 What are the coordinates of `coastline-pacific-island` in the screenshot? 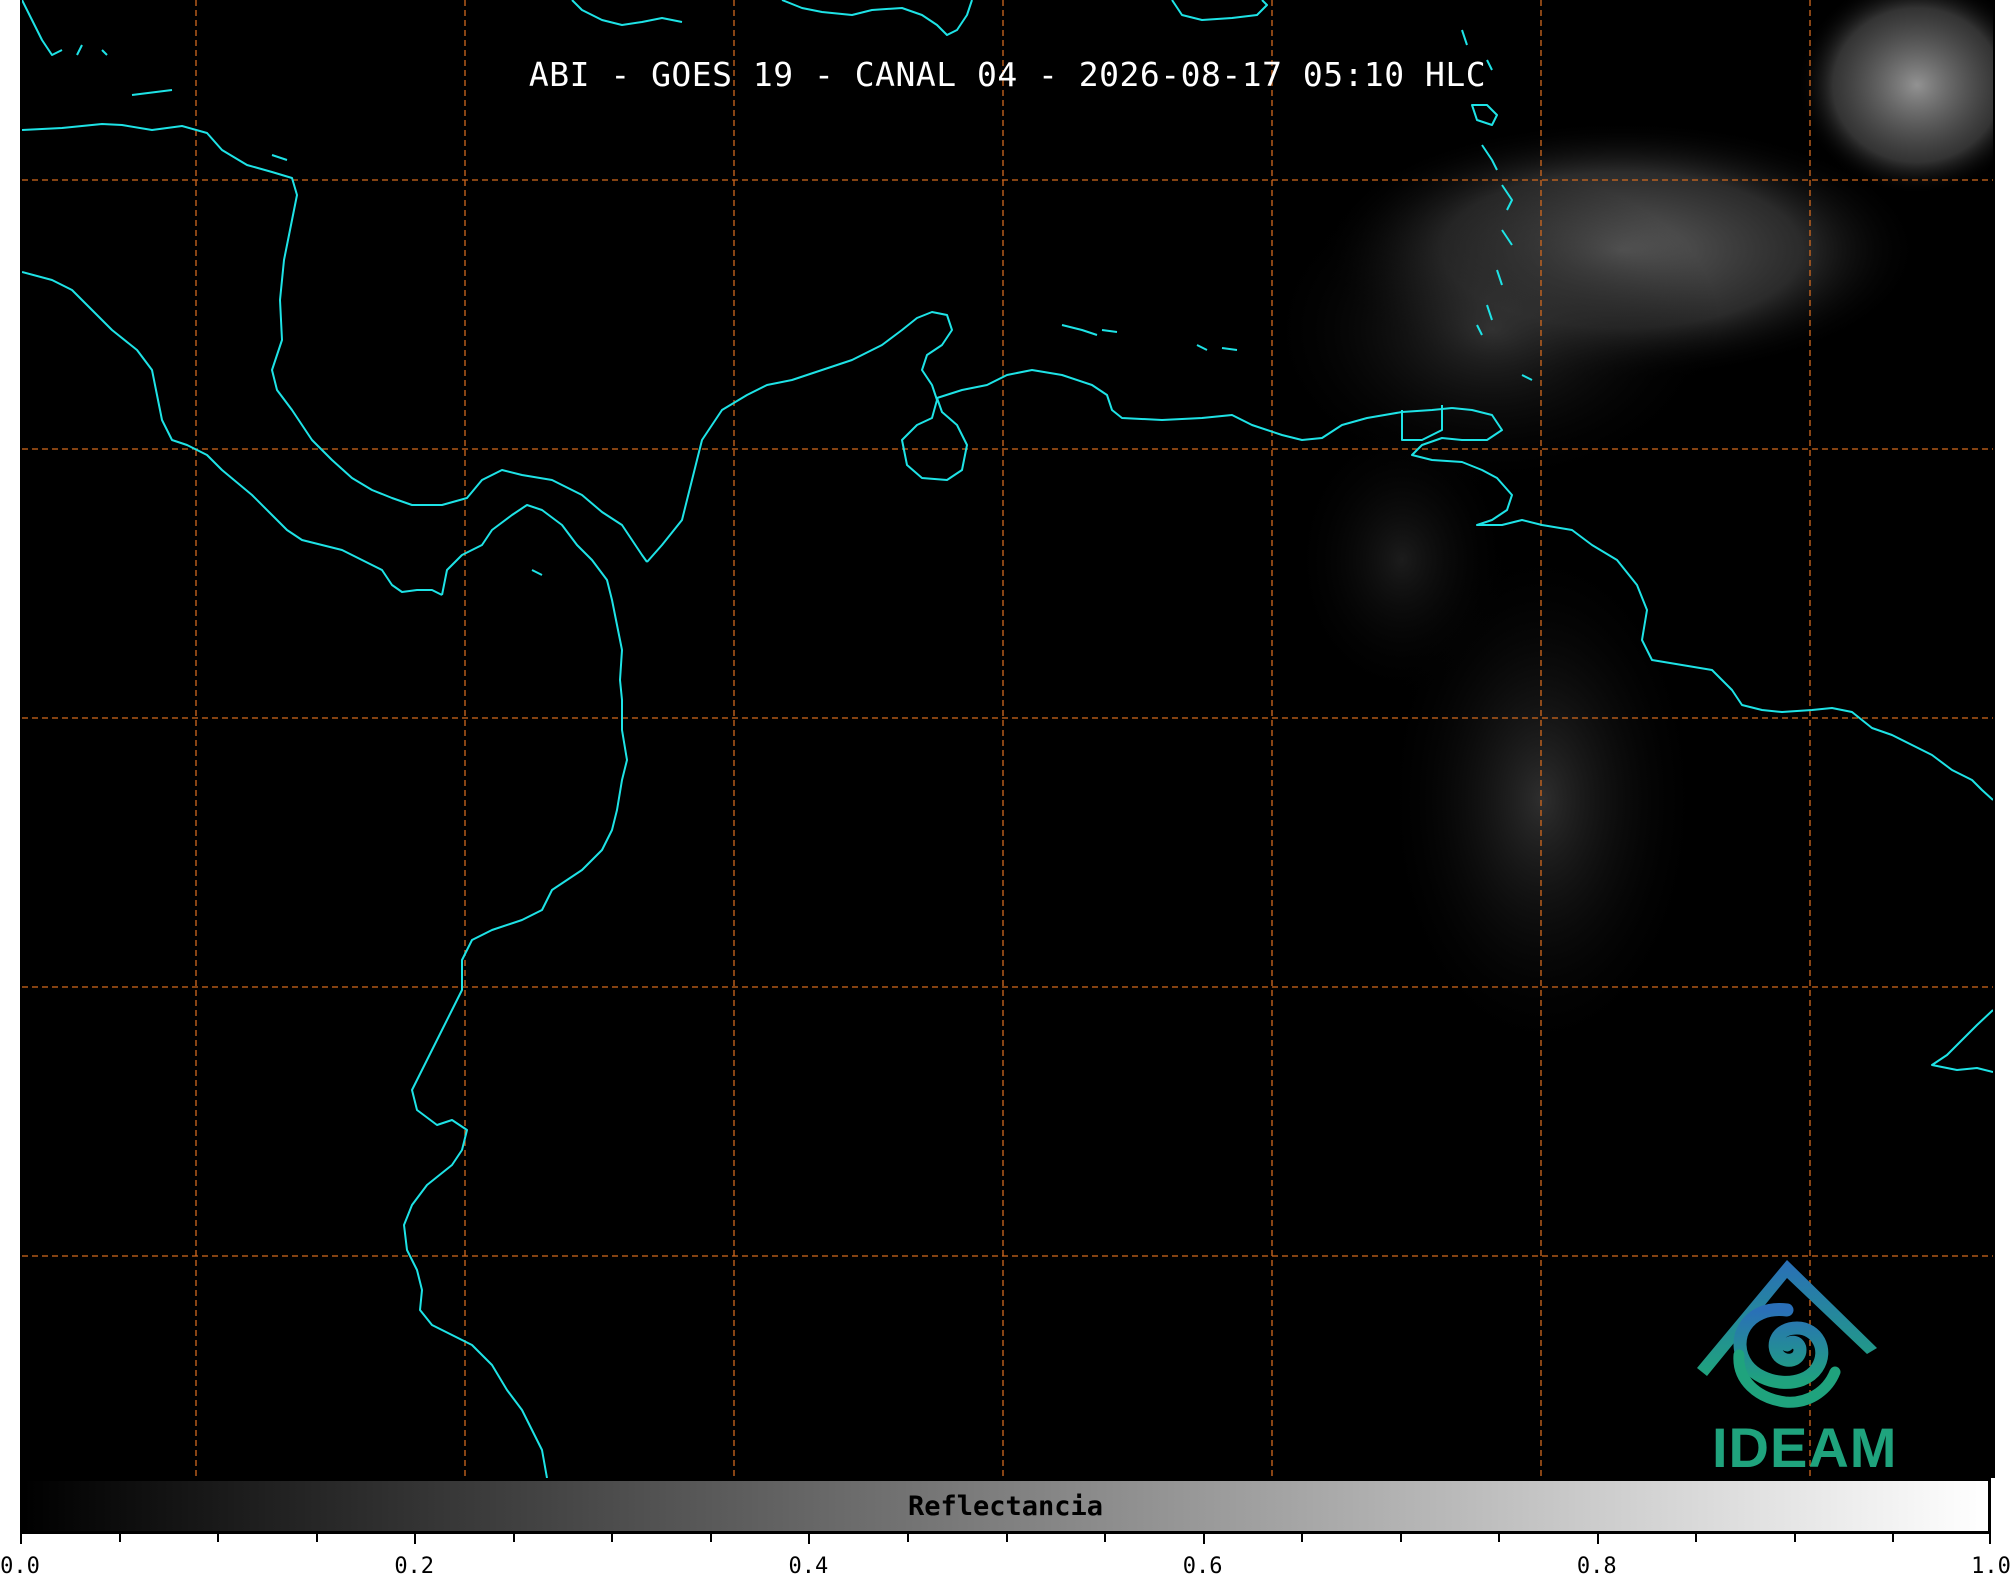 It's located at (309, 310).